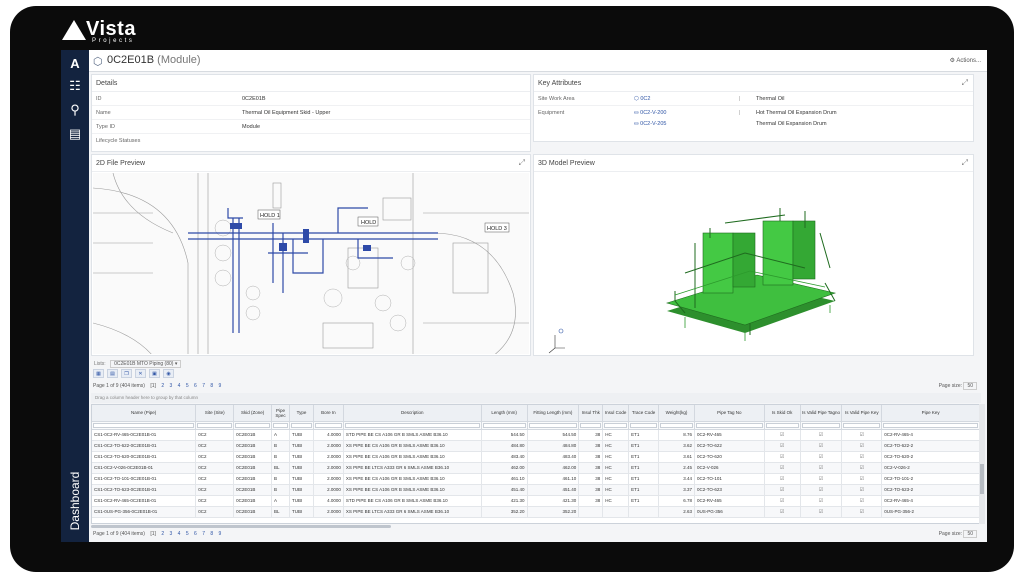  What do you see at coordinates (144, 512) in the screenshot?
I see `table-cell: CS1-0US-PG-356-0C2E01B-01` at bounding box center [144, 512].